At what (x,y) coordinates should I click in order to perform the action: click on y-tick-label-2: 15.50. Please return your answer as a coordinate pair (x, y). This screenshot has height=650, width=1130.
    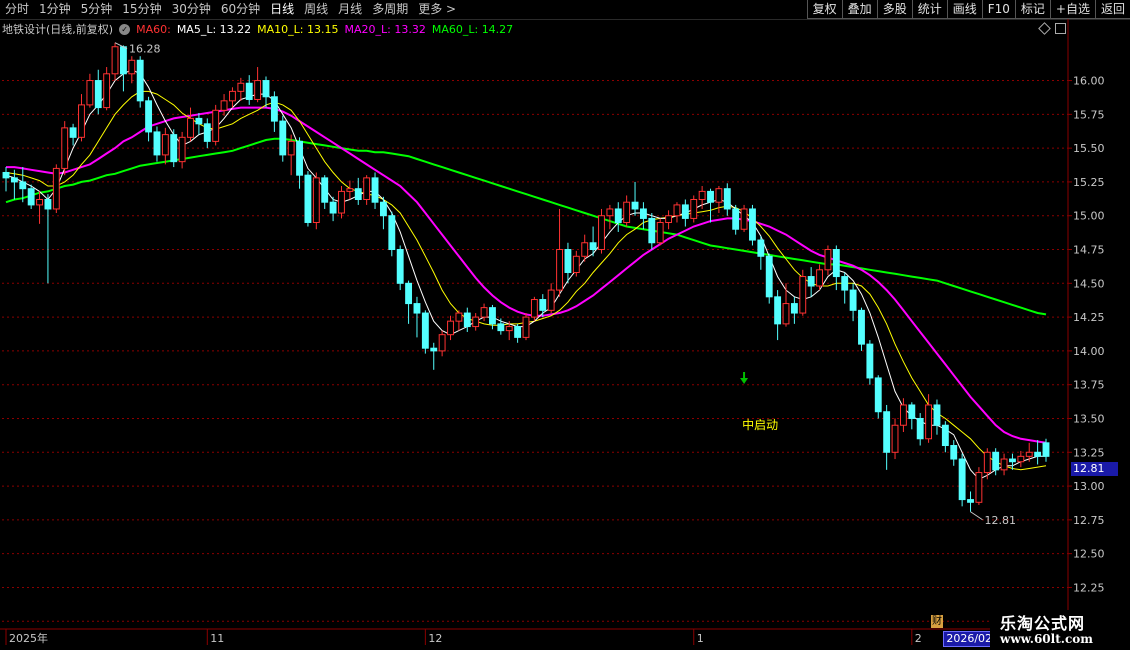
    Looking at the image, I should click on (1089, 148).